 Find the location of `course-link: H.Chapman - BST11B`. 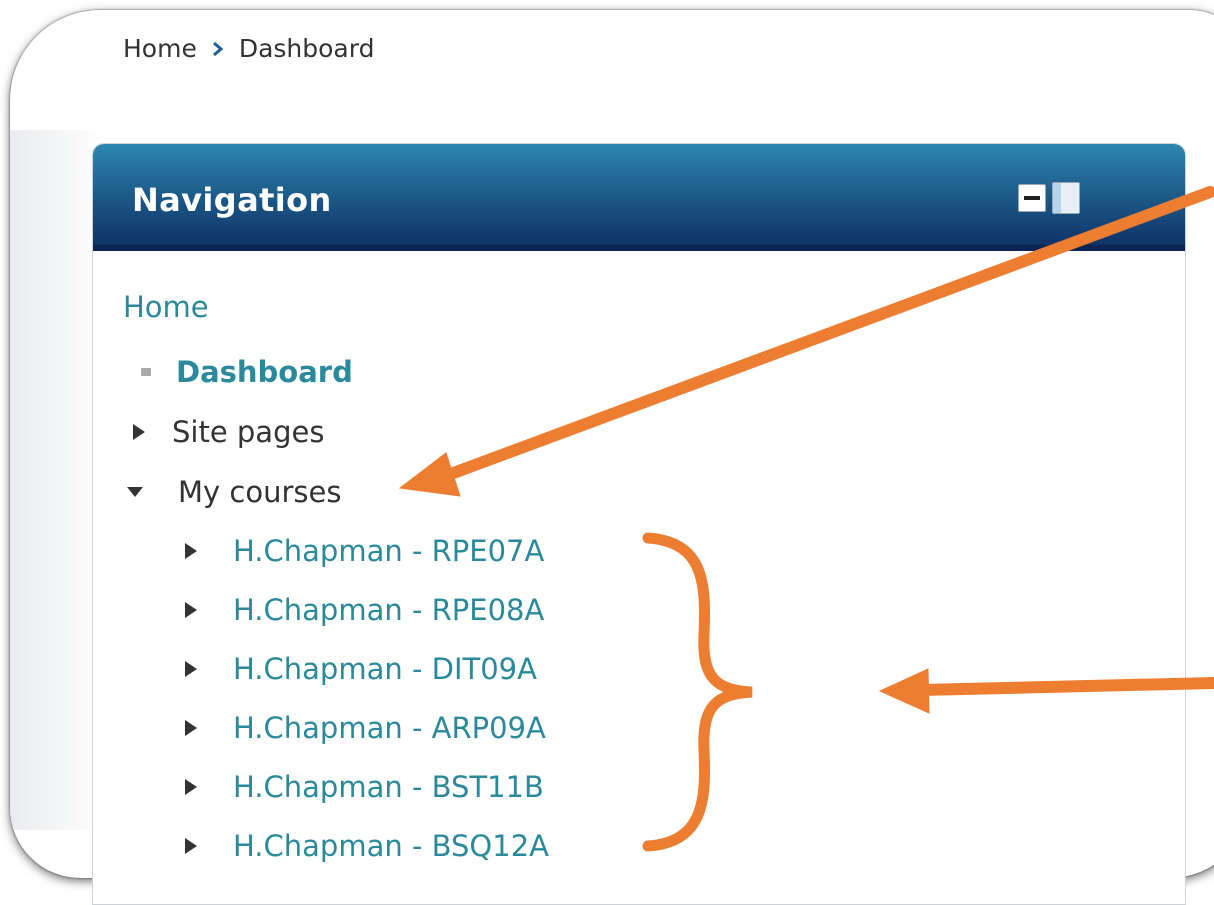

course-link: H.Chapman - BST11B is located at coordinates (388, 787).